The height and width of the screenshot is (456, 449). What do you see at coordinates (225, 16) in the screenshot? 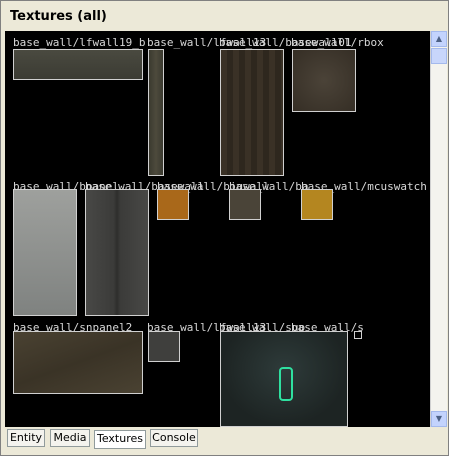
I see `window-titlebar: Textures (all)` at bounding box center [225, 16].